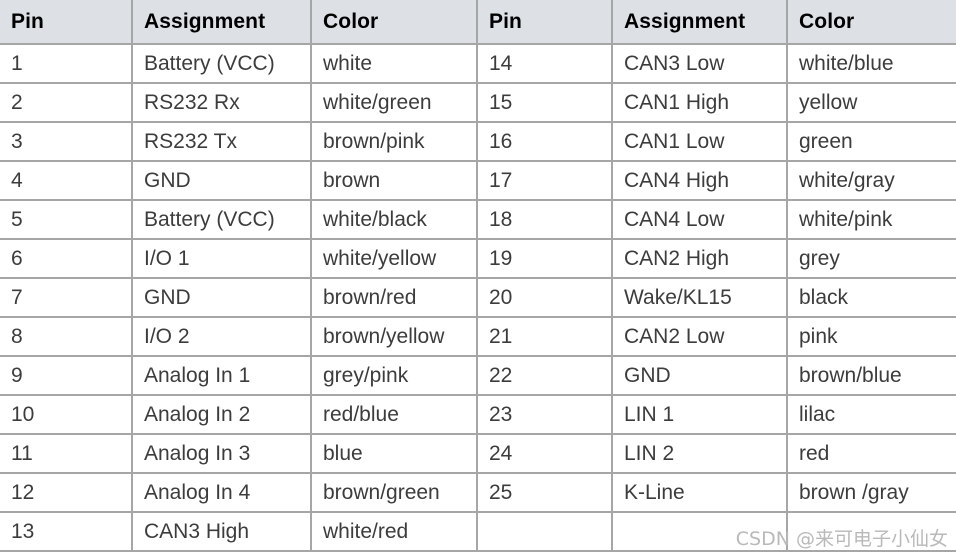 The width and height of the screenshot is (956, 555). Describe the element at coordinates (66, 415) in the screenshot. I see `cell-pin-left: 10` at that location.